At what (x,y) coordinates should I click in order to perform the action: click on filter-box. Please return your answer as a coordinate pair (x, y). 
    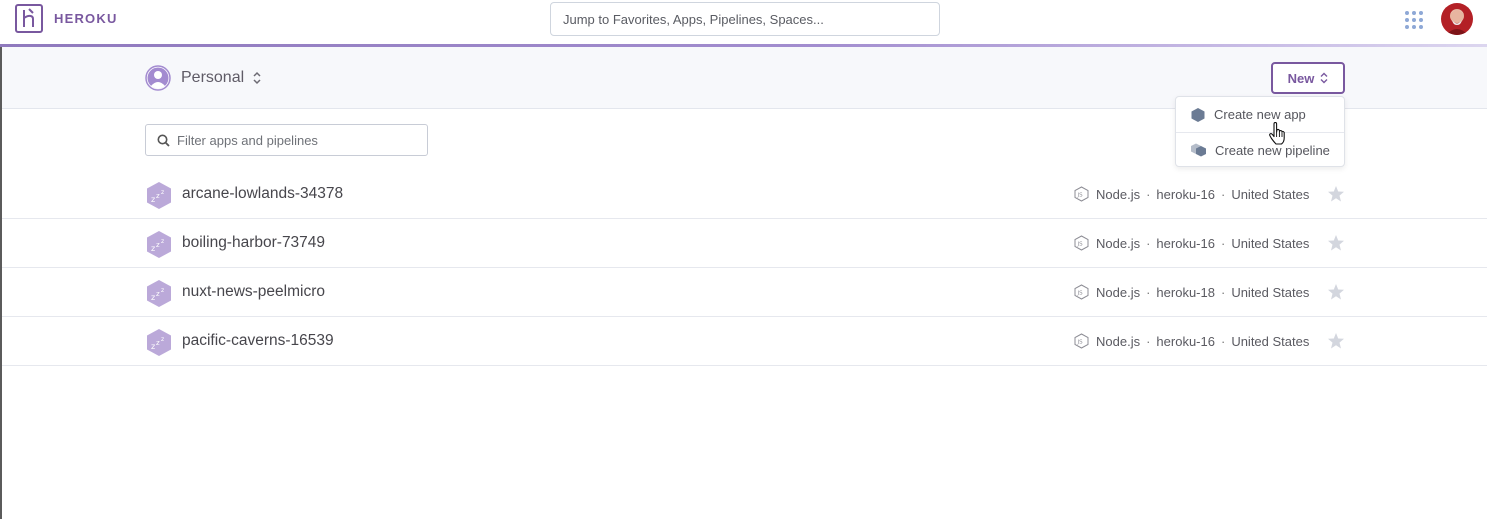
    Looking at the image, I should click on (286, 140).